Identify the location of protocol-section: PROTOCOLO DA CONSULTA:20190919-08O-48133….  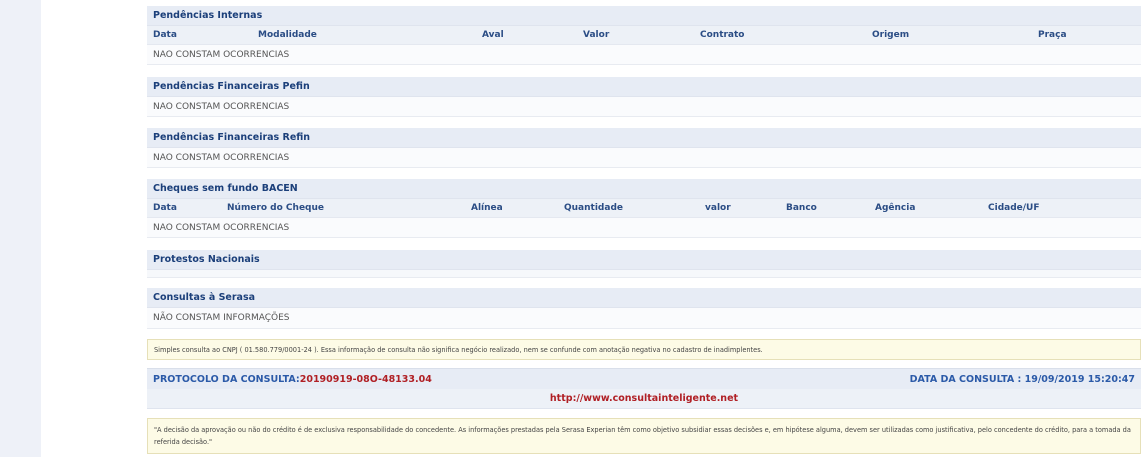
(644, 388).